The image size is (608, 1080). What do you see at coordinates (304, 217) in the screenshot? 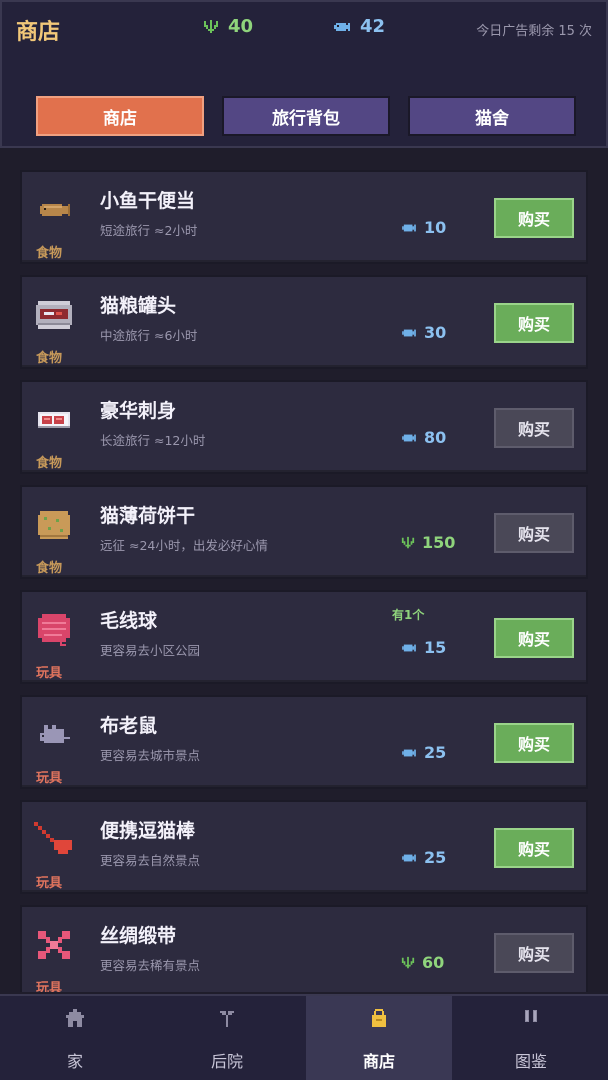
I see `shop-item-dried-fish-bento: 食物 小鱼干便当 短途旅行 ≈2小时 10 购买` at bounding box center [304, 217].